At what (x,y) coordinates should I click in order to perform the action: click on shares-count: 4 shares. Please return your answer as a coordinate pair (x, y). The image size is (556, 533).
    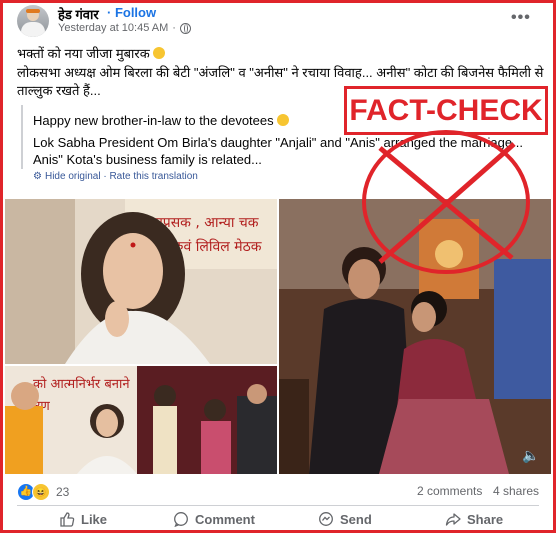
    Looking at the image, I should click on (516, 491).